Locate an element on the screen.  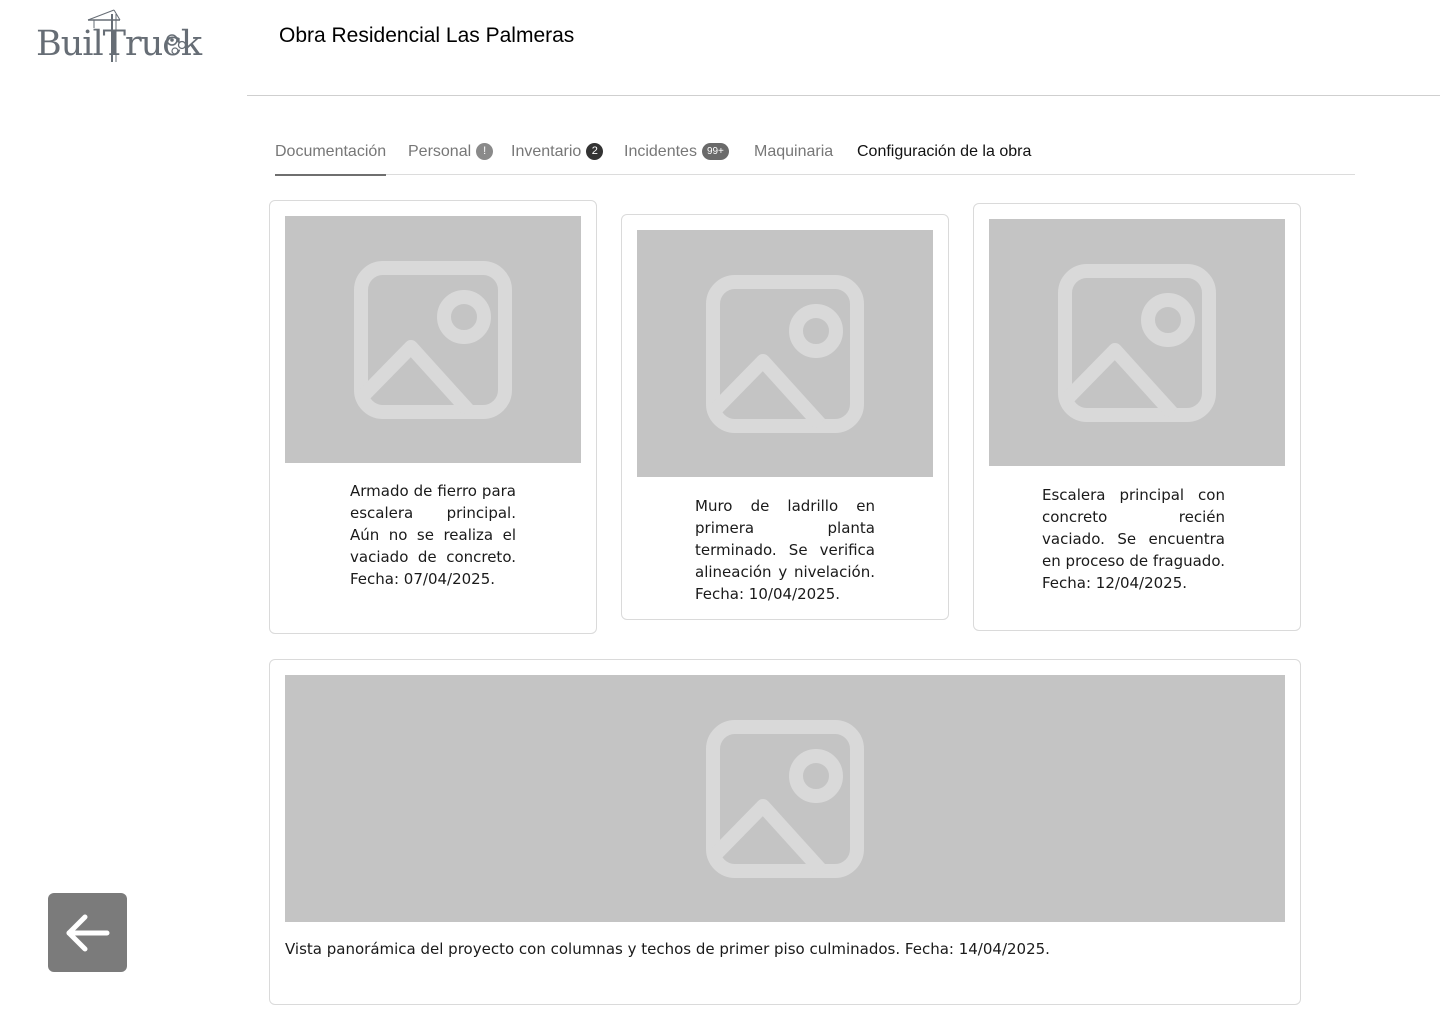
count-badge: 2 is located at coordinates (595, 151).